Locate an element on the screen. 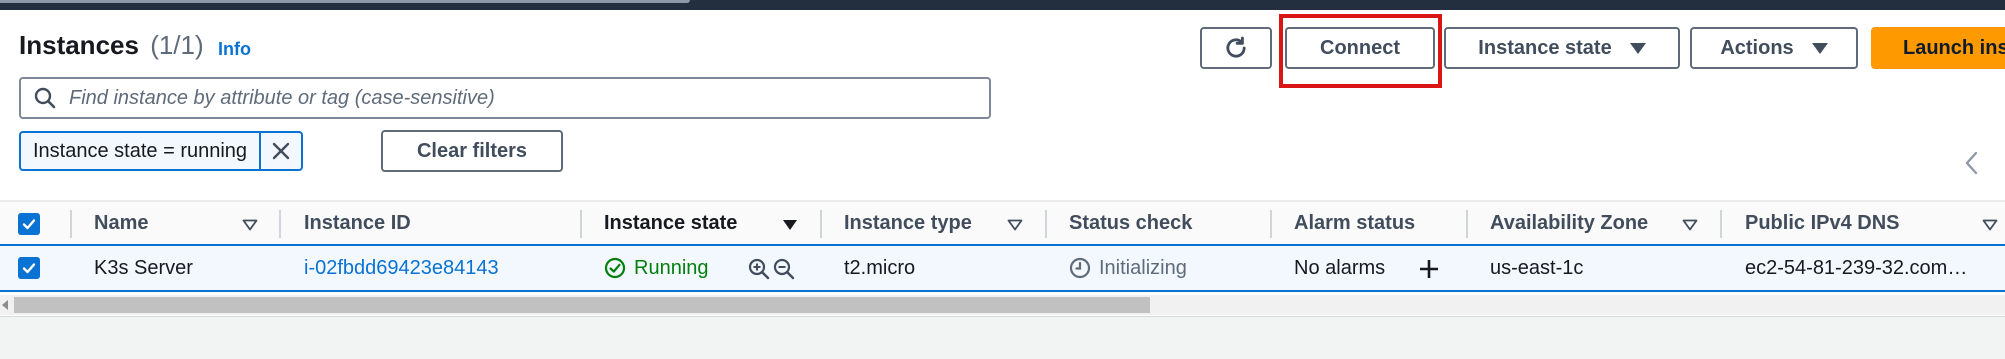  page-title-text: Instances is located at coordinates (79, 45).